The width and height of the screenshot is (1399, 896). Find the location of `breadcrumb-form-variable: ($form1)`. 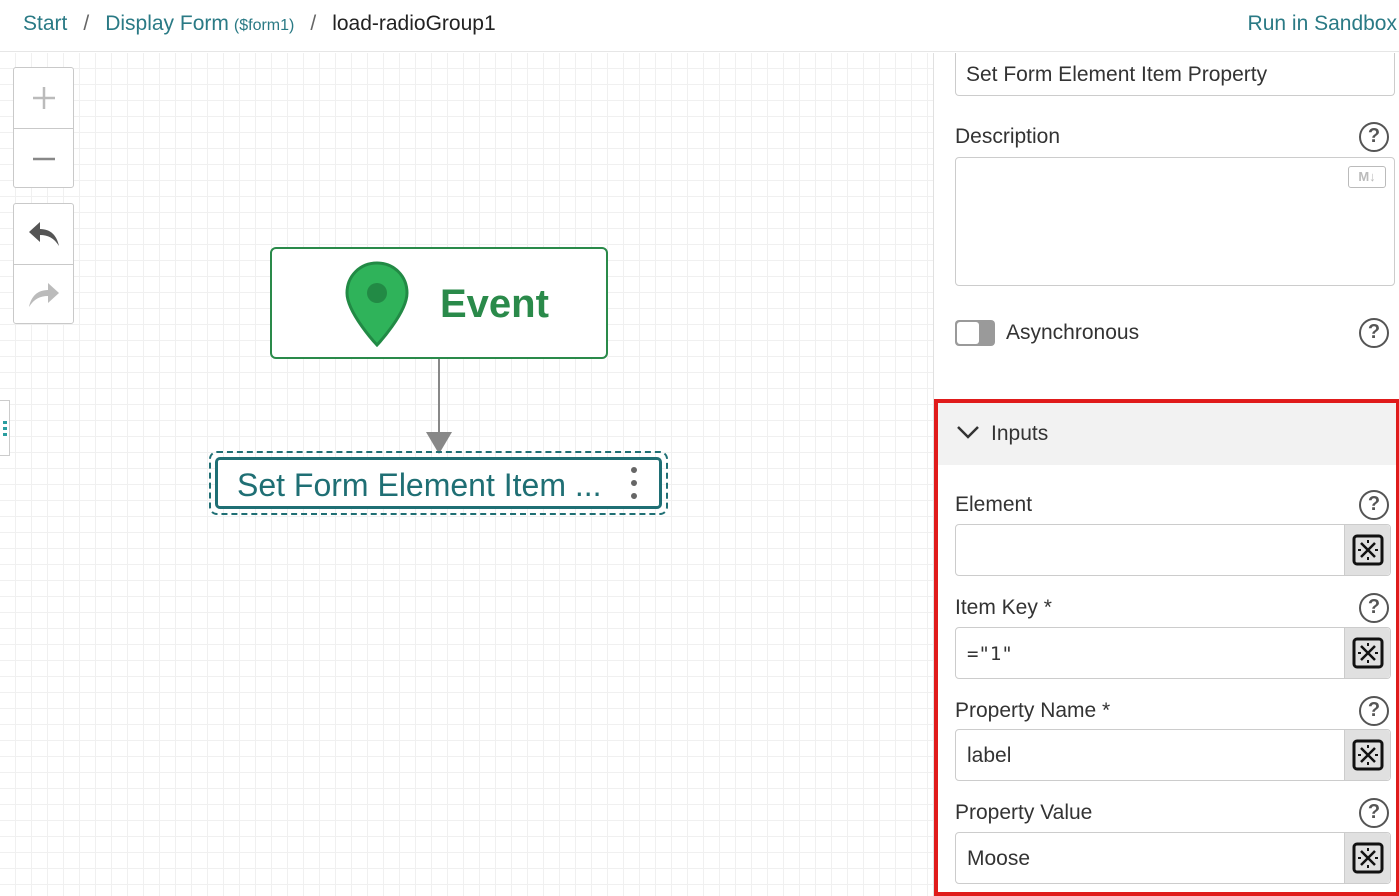

breadcrumb-form-variable: ($form1) is located at coordinates (264, 25).